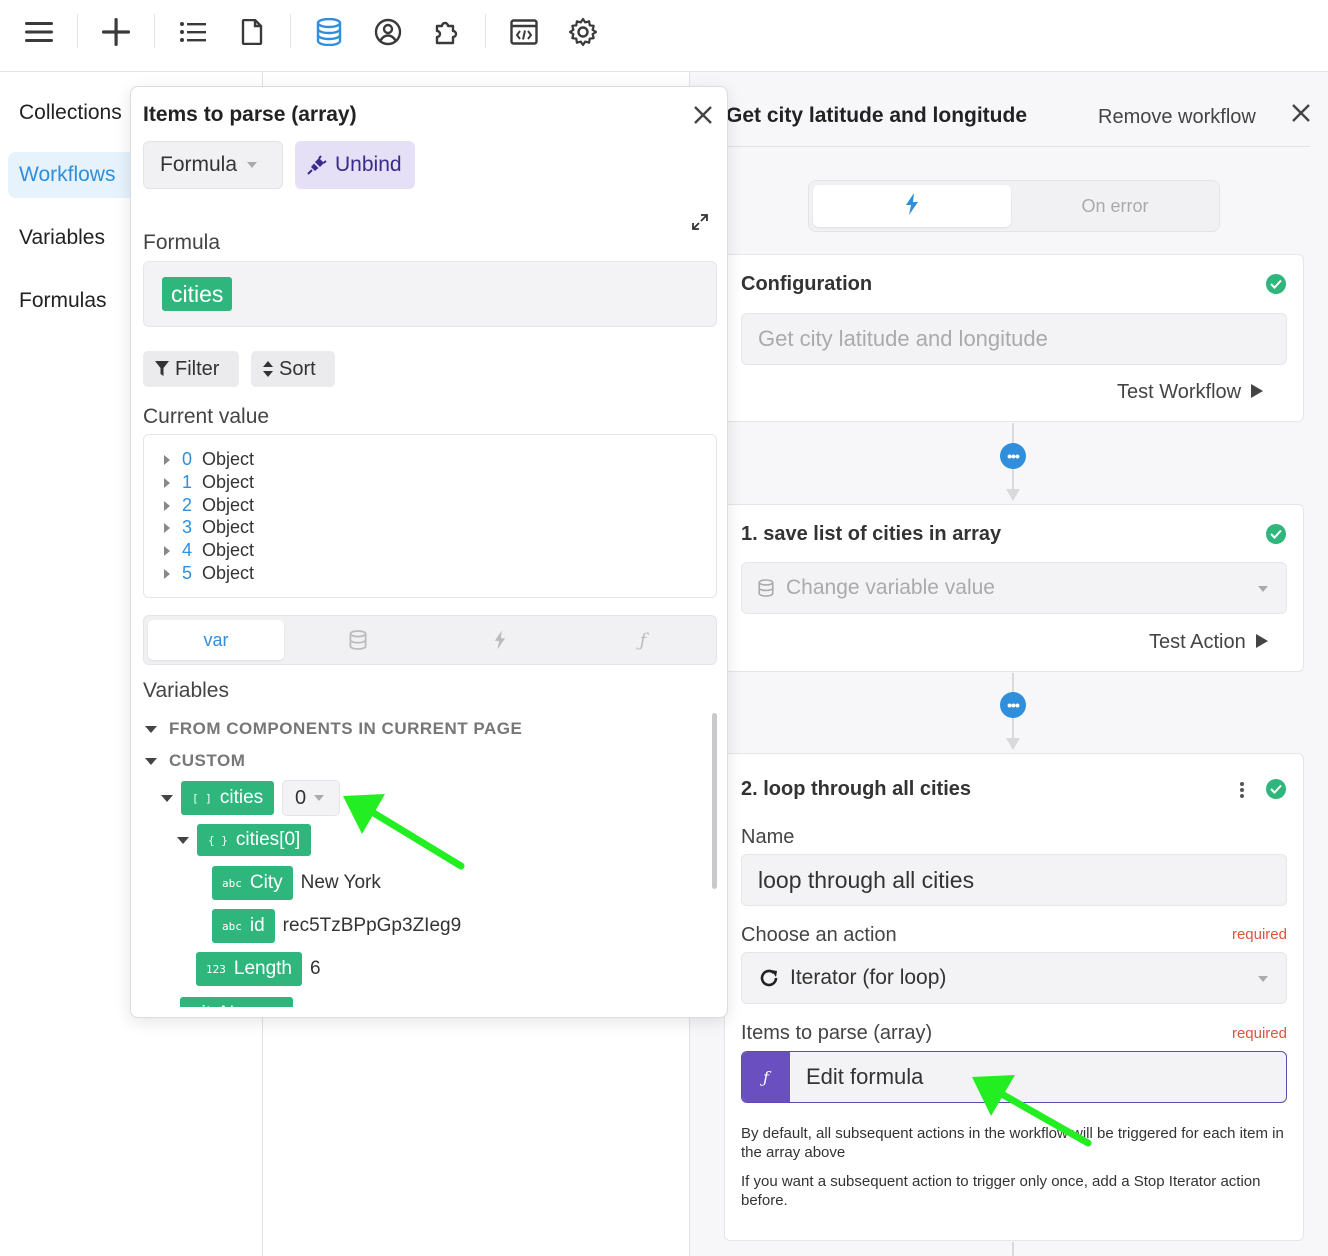 This screenshot has width=1328, height=1256. Describe the element at coordinates (209, 505) in the screenshot. I see `value-row: 2 Object` at that location.